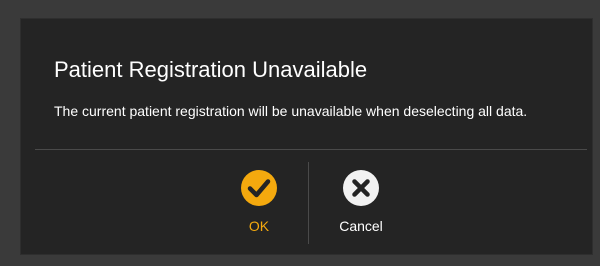 This screenshot has height=266, width=600. What do you see at coordinates (361, 188) in the screenshot?
I see `x-circle-icon` at bounding box center [361, 188].